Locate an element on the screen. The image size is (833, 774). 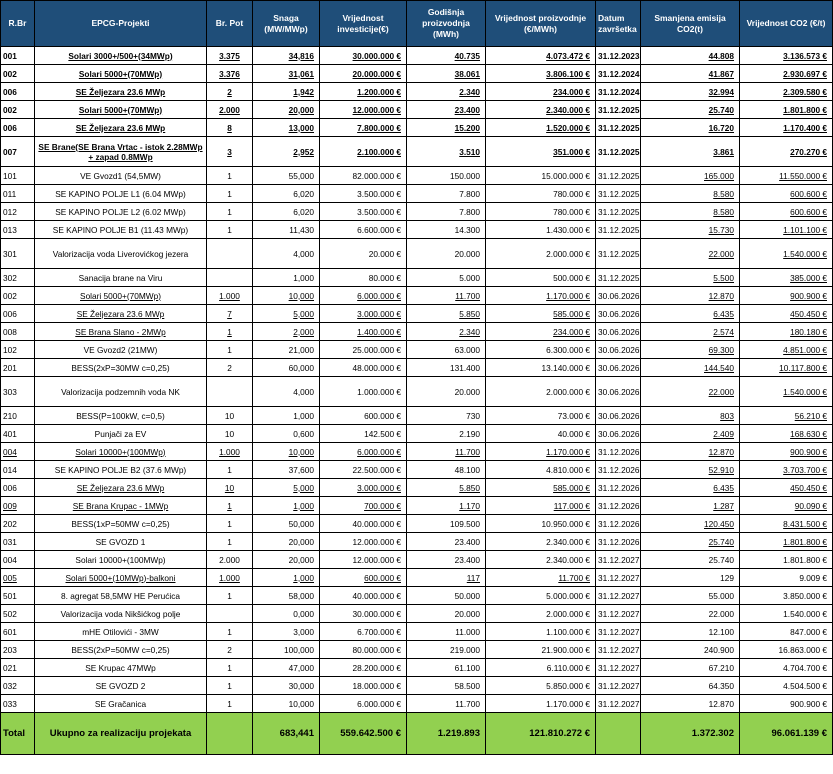
header-emisija: Smanjena emisija CO2(t) is located at coordinates (690, 23).